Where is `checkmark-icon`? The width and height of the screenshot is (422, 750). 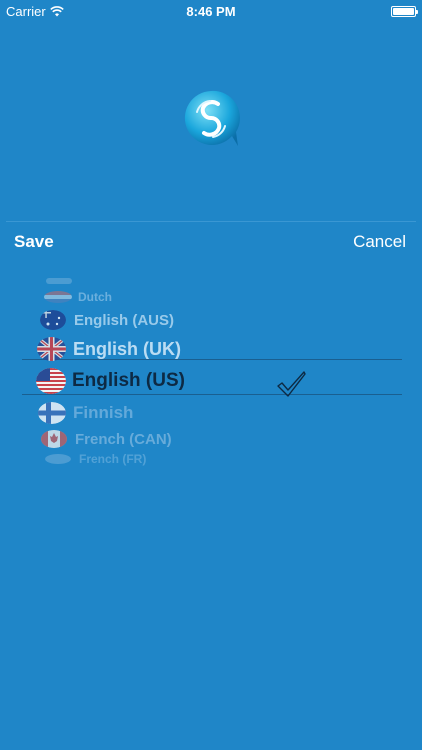
checkmark-icon is located at coordinates (291, 384).